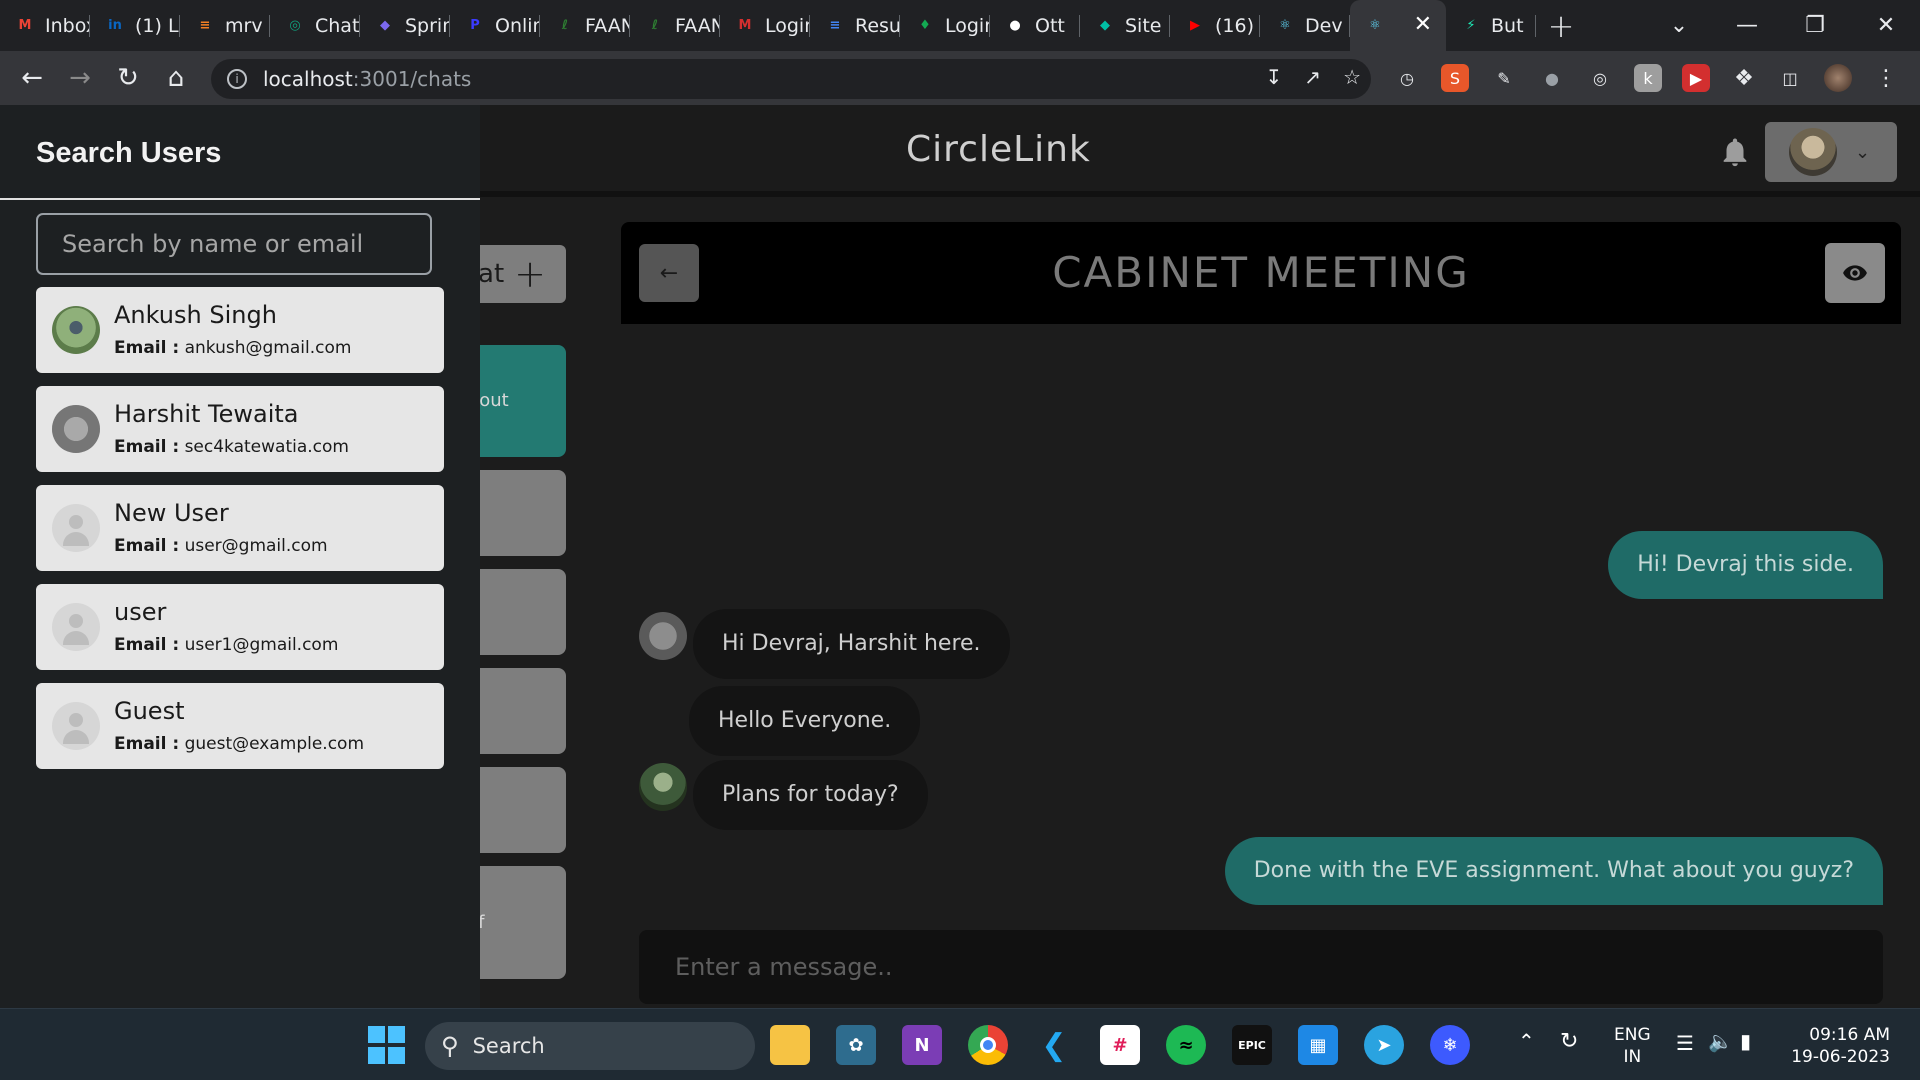 This screenshot has height=1080, width=1920. I want to click on browser-tab: ◎ ChatGPT, so click(315, 25).